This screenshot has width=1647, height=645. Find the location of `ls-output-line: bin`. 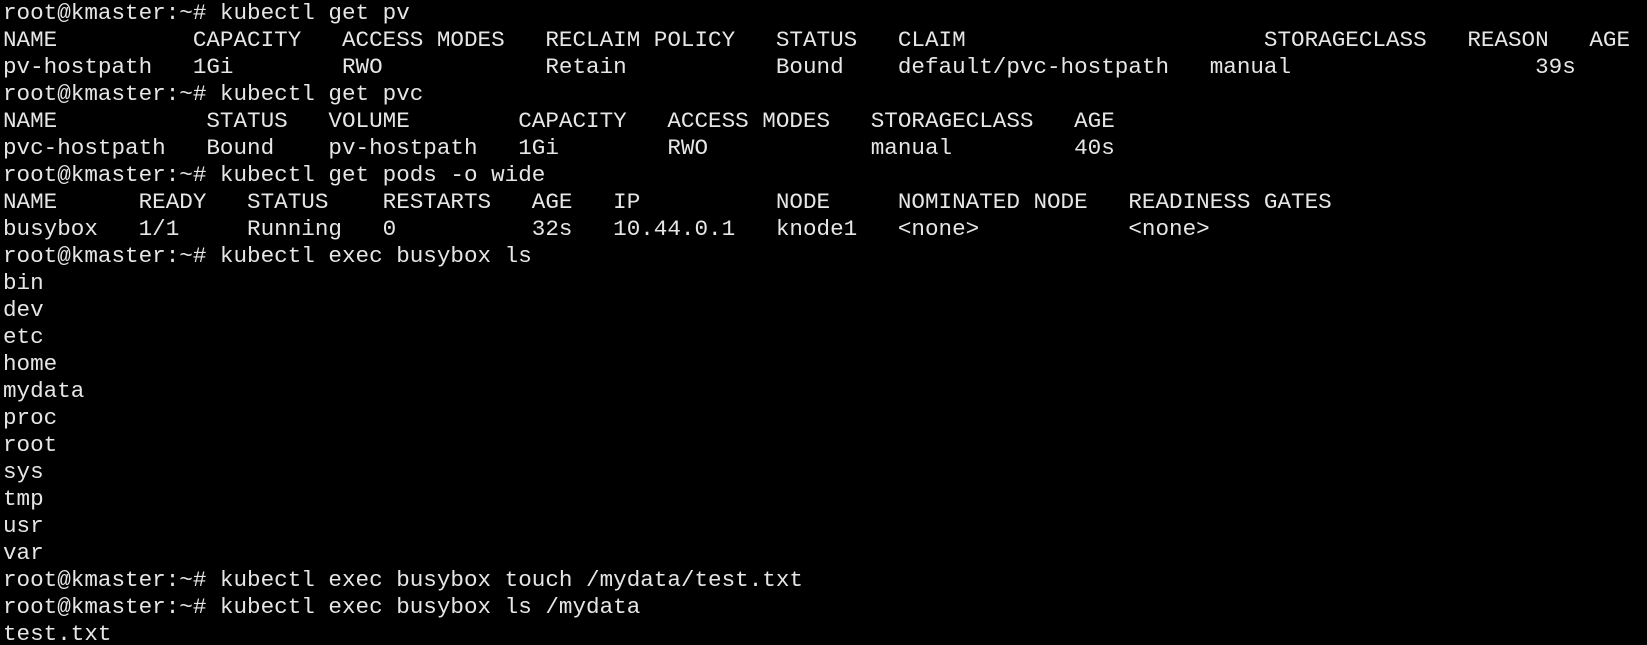

ls-output-line: bin is located at coordinates (23, 283).